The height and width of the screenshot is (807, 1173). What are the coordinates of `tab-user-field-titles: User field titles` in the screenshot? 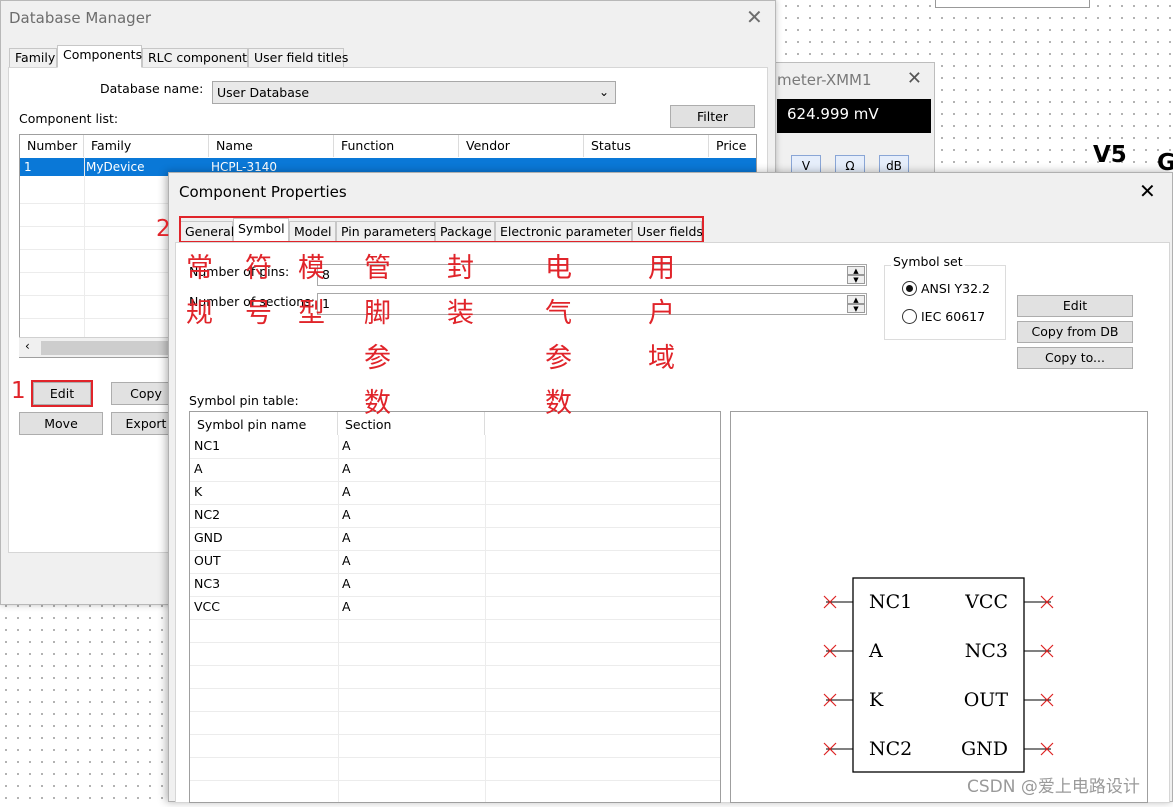 It's located at (298, 58).